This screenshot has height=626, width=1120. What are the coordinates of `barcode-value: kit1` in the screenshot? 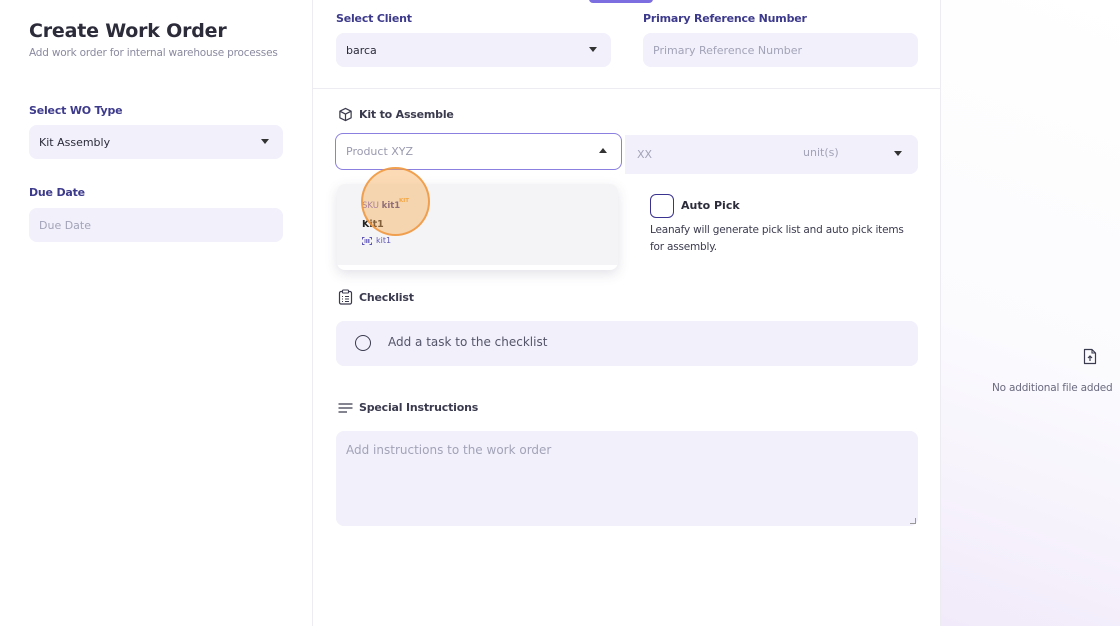 It's located at (384, 240).